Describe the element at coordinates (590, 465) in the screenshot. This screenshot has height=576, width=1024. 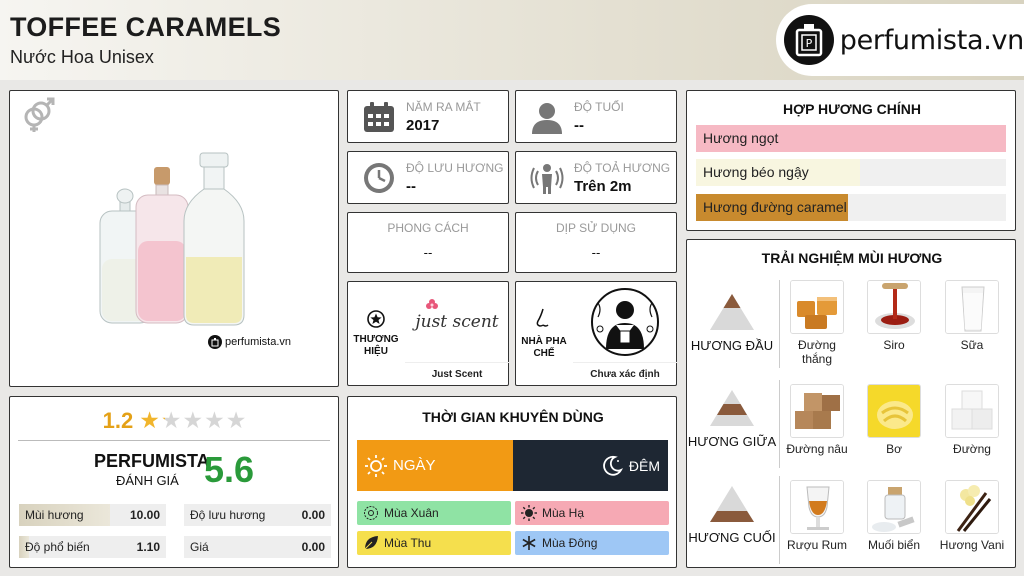
I see `night-indicator: ĐÊM` at that location.